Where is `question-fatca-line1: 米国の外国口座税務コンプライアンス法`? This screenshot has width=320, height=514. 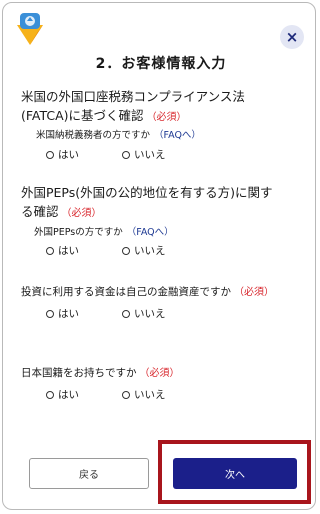
question-fatca-line1: 米国の外国口座税務コンプライアンス法 is located at coordinates (133, 96).